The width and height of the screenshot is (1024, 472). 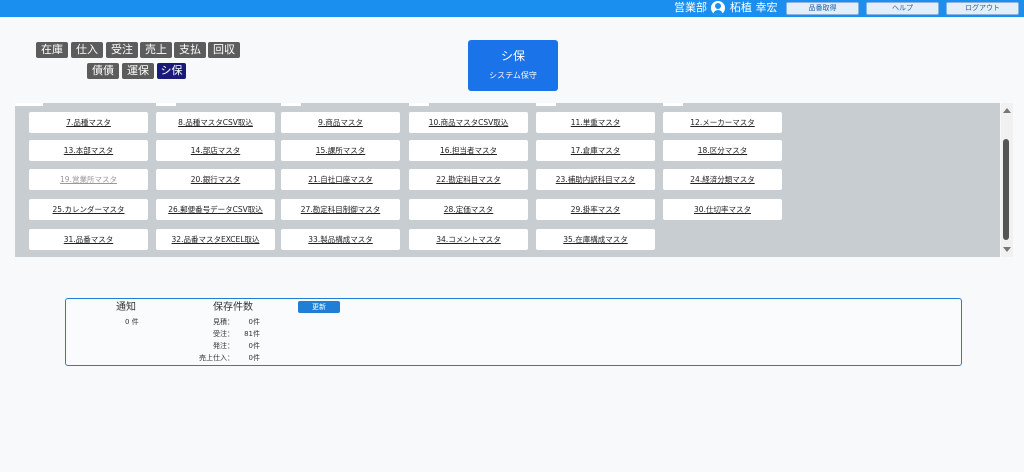 I want to click on saved-count-label: 受注：, so click(x=223, y=334).